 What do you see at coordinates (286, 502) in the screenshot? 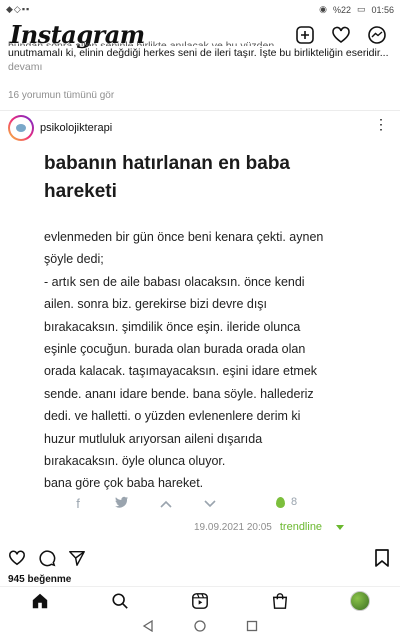
I see `entry-likes: 8` at bounding box center [286, 502].